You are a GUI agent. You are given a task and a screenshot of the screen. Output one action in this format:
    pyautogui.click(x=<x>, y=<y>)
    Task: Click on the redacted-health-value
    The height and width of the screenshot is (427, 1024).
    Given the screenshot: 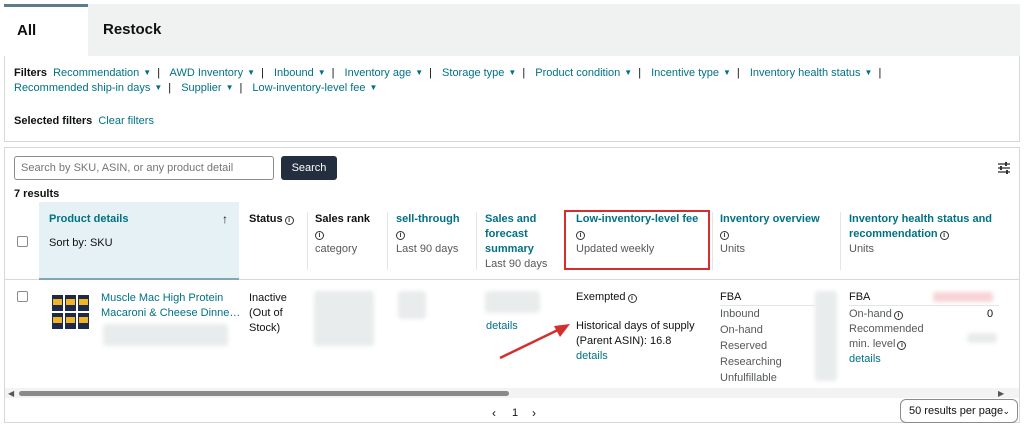 What is the action you would take?
    pyautogui.click(x=982, y=338)
    